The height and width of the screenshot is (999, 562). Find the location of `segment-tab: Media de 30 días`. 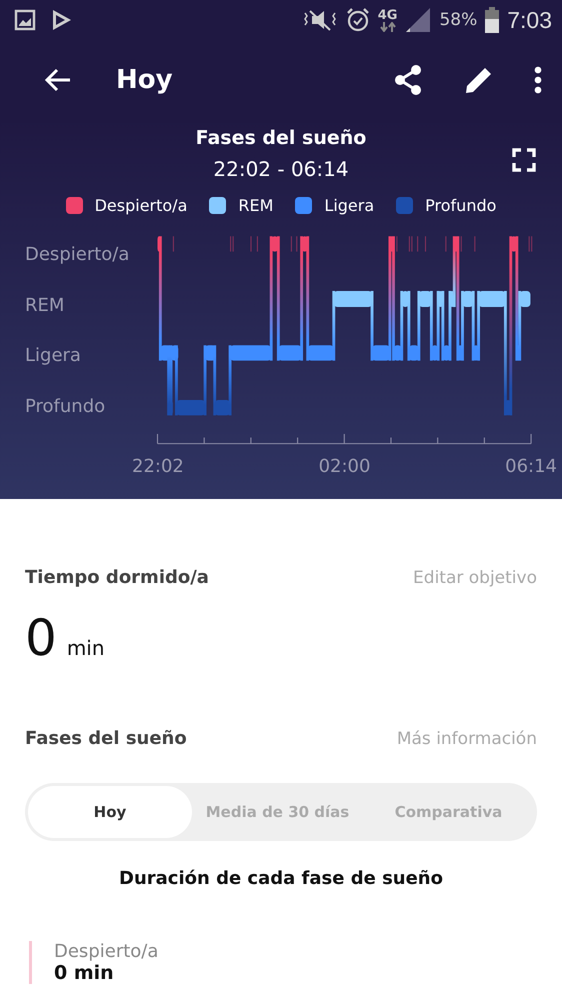

segment-tab: Media de 30 días is located at coordinates (277, 812).